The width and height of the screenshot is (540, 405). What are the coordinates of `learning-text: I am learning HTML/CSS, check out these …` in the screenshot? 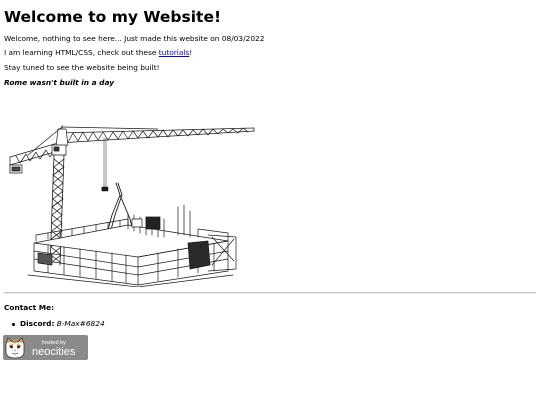 It's located at (98, 53).